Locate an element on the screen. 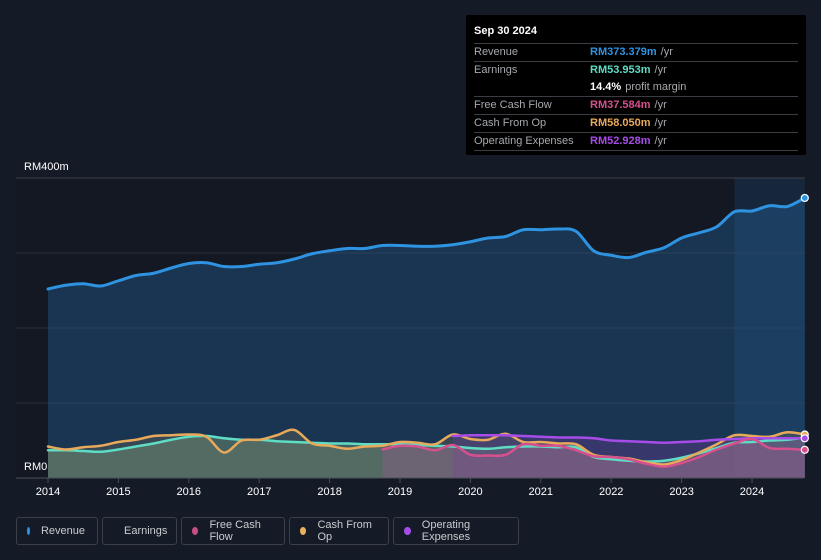  tooltip-row-operating-expenses: Operating Expenses RM52.928m /yr is located at coordinates (636, 142).